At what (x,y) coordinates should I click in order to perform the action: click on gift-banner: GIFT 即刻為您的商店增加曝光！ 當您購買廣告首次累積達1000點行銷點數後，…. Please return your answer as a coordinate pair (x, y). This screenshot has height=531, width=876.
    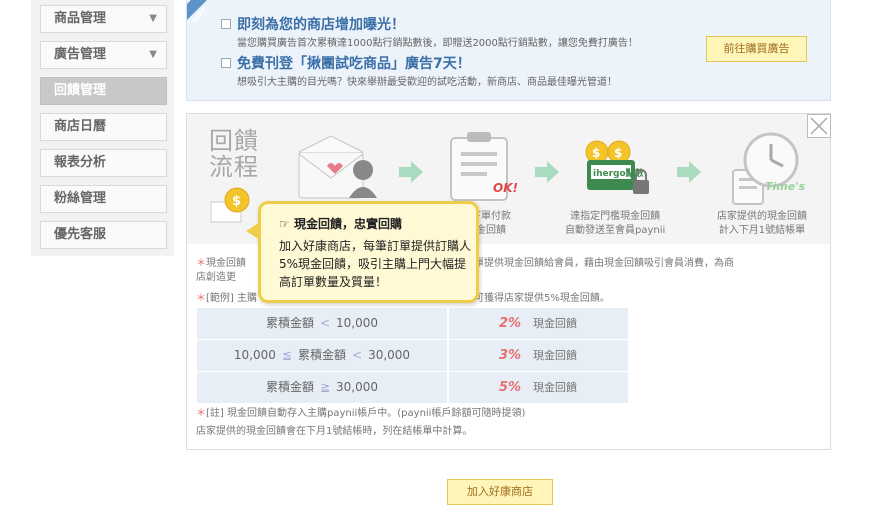
    Looking at the image, I should click on (508, 50).